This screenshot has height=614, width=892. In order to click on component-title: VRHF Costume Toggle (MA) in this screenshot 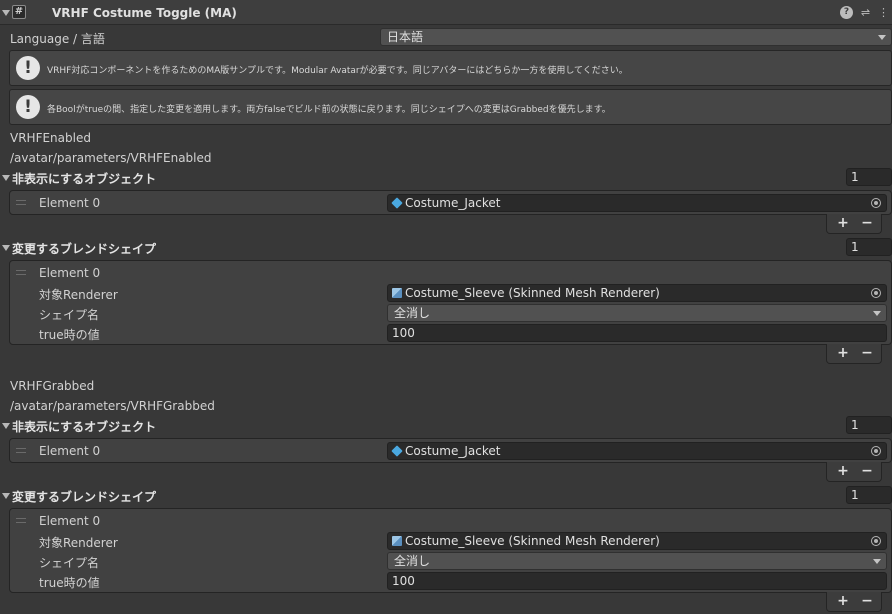, I will do `click(144, 13)`.